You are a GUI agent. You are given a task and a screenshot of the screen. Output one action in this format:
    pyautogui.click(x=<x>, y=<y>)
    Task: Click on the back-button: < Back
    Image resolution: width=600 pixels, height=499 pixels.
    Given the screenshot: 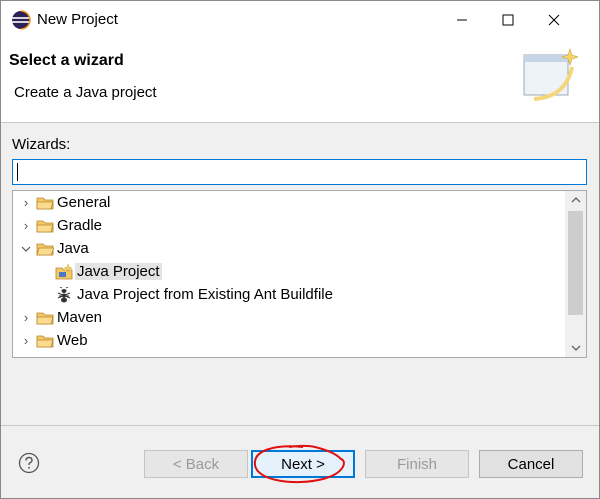 What is the action you would take?
    pyautogui.click(x=196, y=464)
    